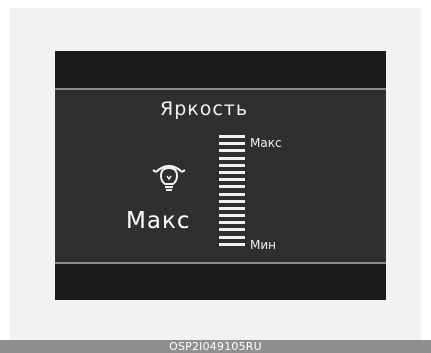 This screenshot has height=353, width=431. Describe the element at coordinates (169, 174) in the screenshot. I see `brightness-icon` at that location.